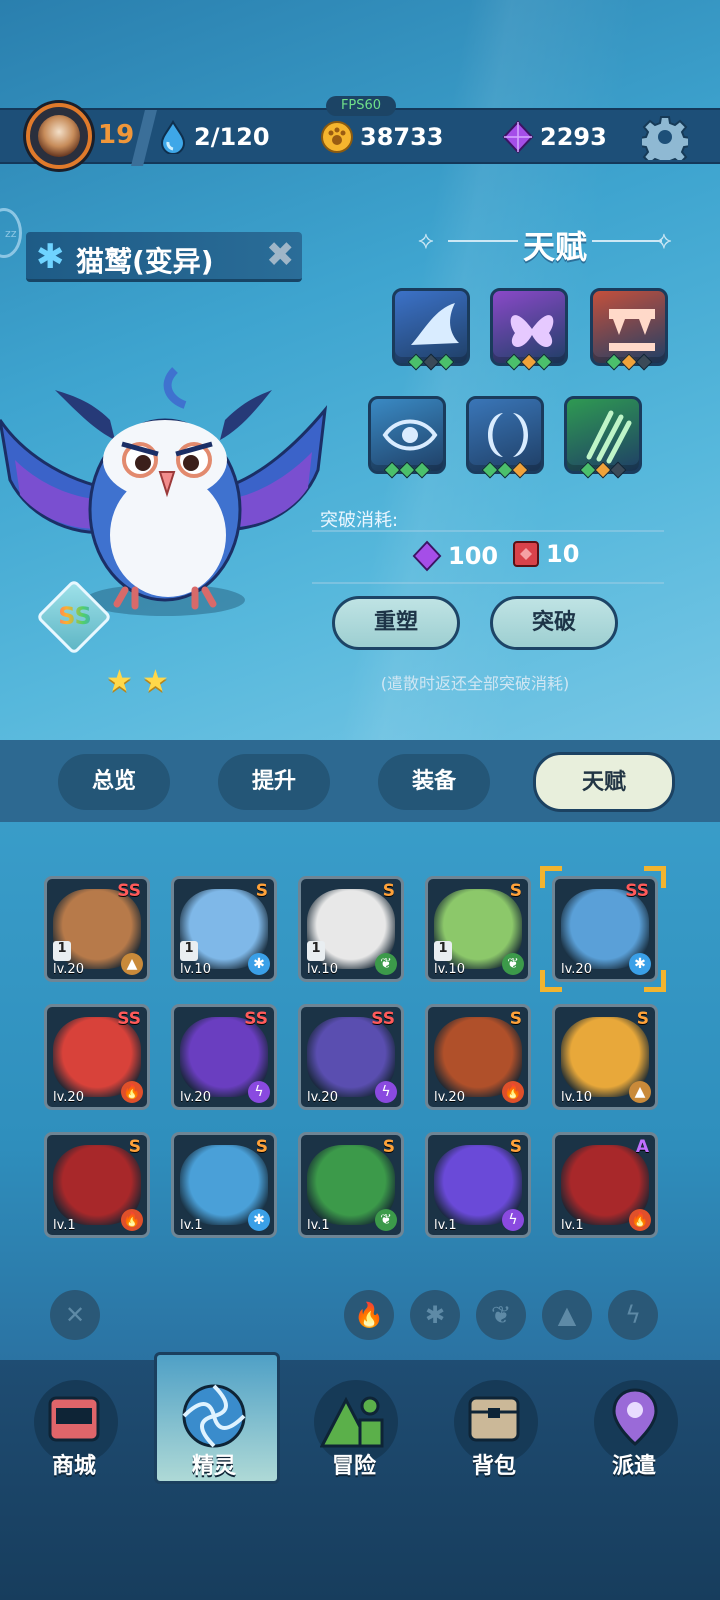 The width and height of the screenshot is (720, 1600). What do you see at coordinates (74, 1419) in the screenshot?
I see `shop-icon` at bounding box center [74, 1419].